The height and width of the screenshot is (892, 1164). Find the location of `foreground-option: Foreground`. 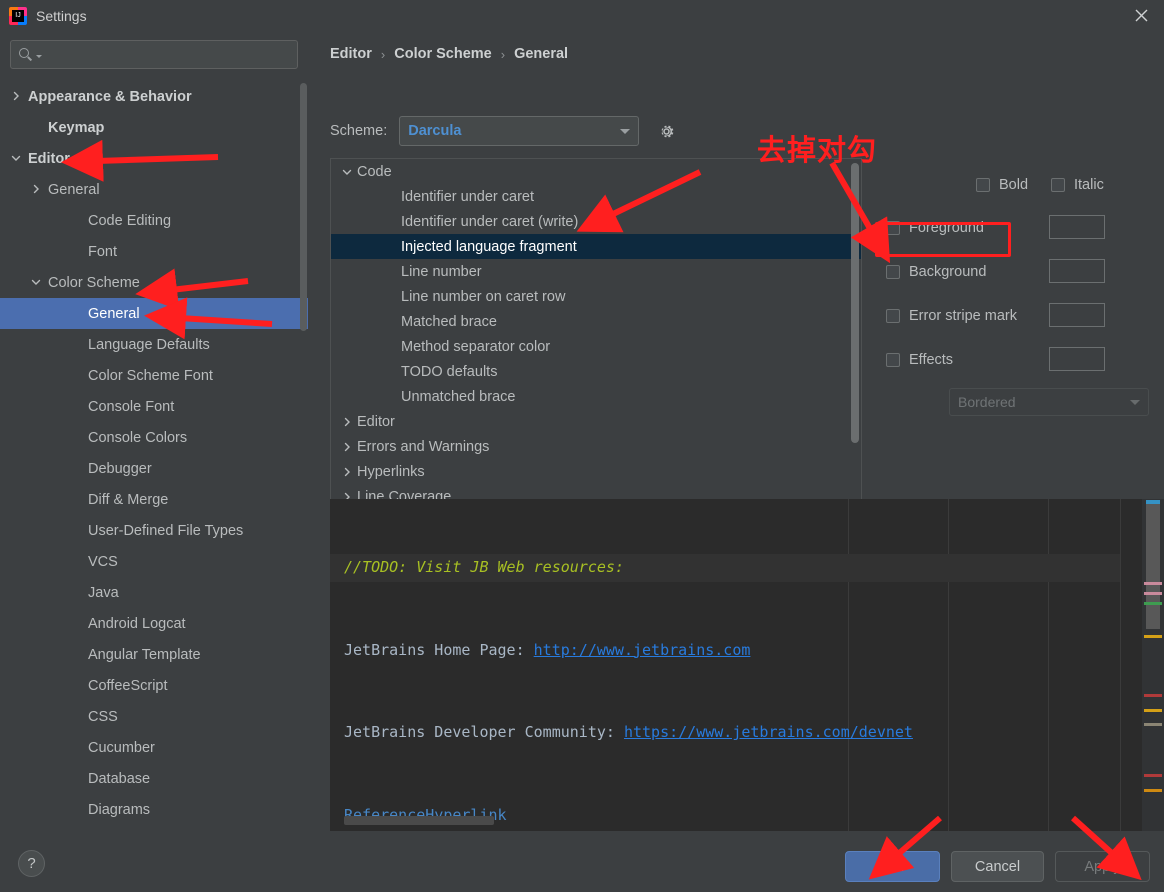

foreground-option: Foreground is located at coordinates (935, 228).